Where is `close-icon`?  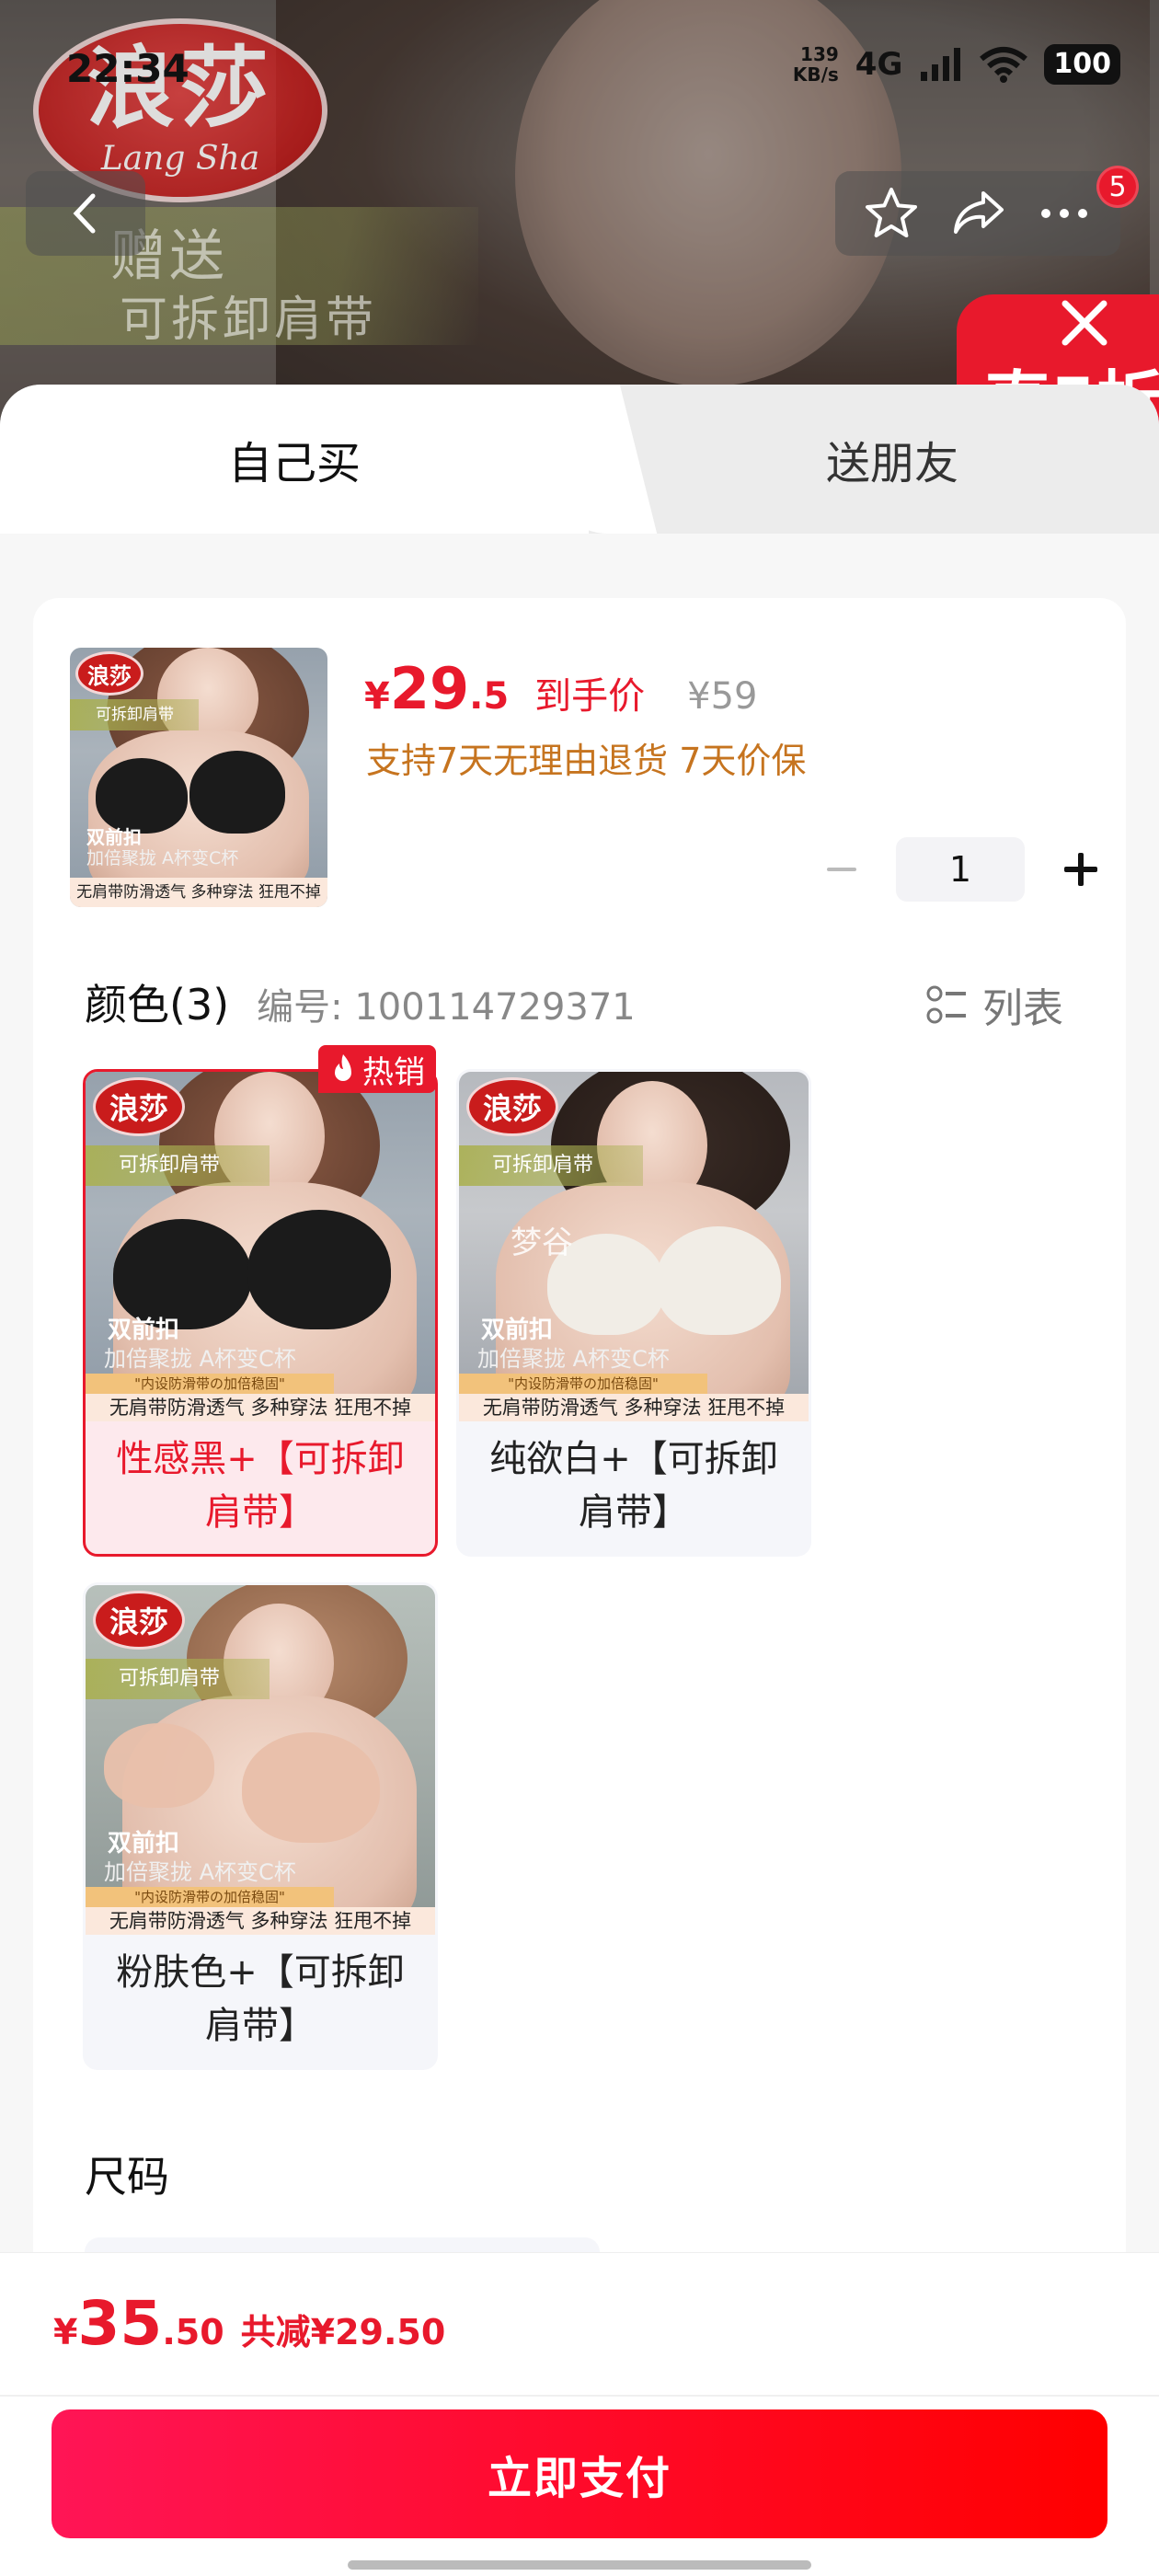
close-icon is located at coordinates (1084, 323).